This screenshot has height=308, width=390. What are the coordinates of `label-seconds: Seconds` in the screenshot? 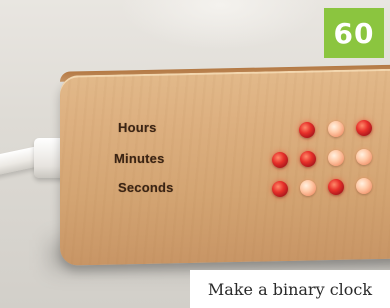 It's located at (146, 187).